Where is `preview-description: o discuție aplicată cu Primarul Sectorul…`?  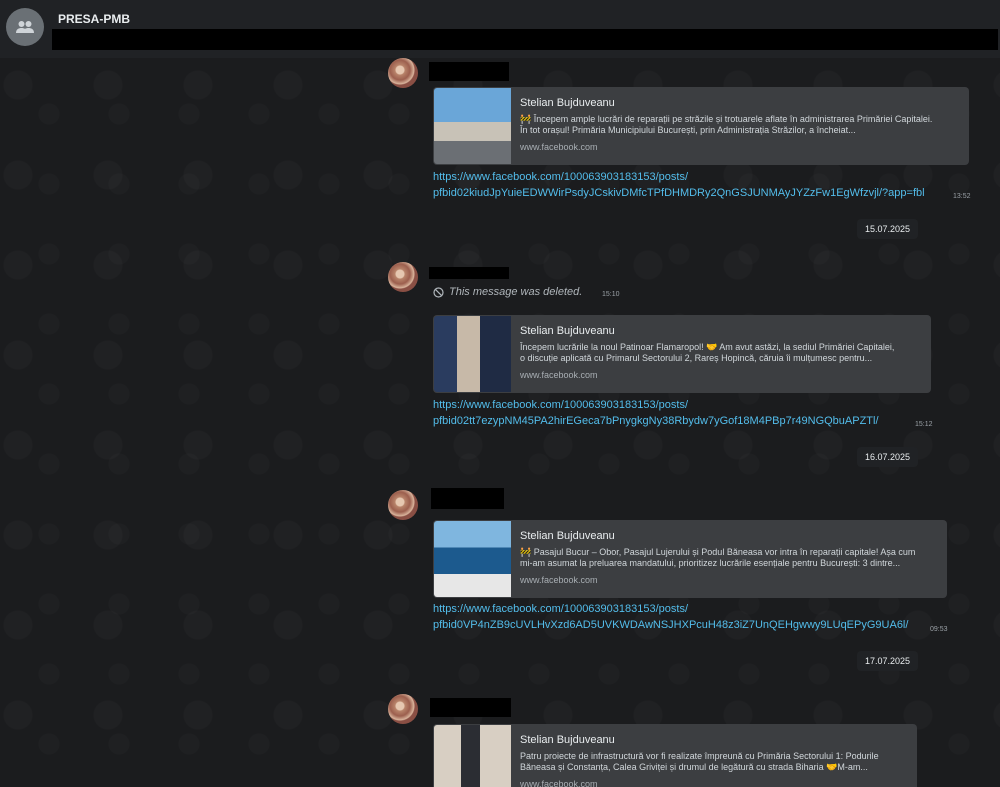 preview-description: o discuție aplicată cu Primarul Sectorul… is located at coordinates (696, 358).